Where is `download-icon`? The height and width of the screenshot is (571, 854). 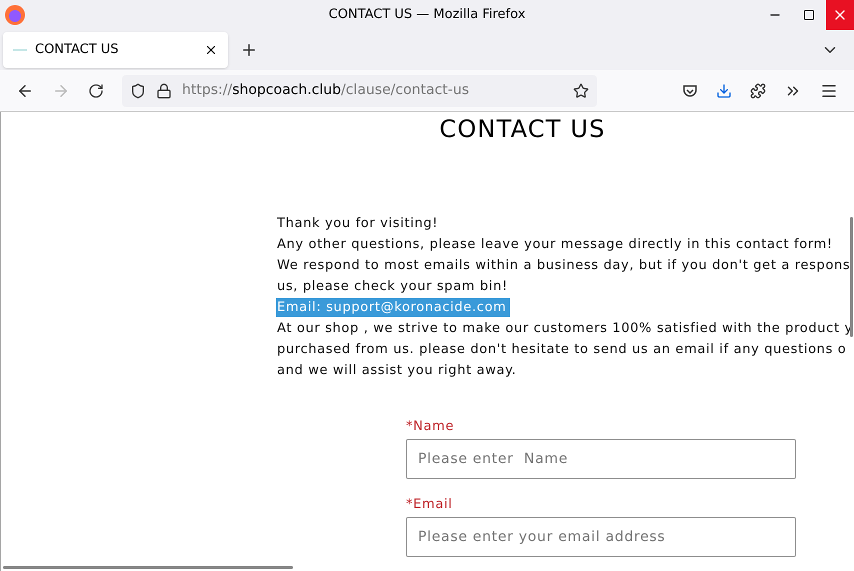
download-icon is located at coordinates (724, 90).